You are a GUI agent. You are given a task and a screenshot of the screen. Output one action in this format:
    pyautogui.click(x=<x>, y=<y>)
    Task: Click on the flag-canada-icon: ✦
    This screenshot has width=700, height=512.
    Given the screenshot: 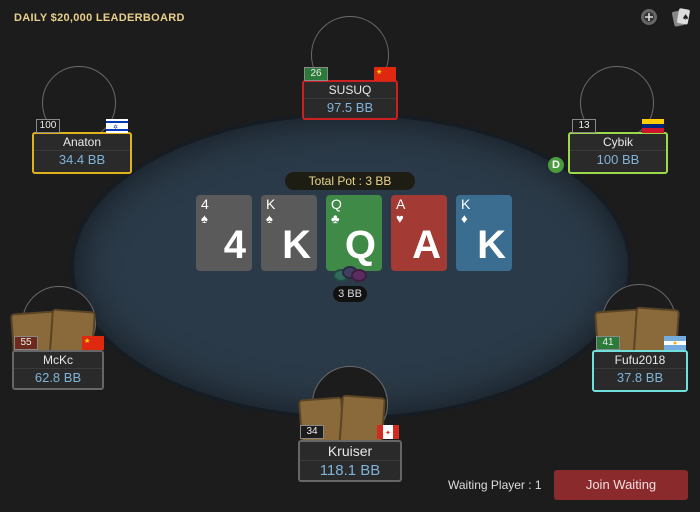 What is the action you would take?
    pyautogui.click(x=388, y=432)
    